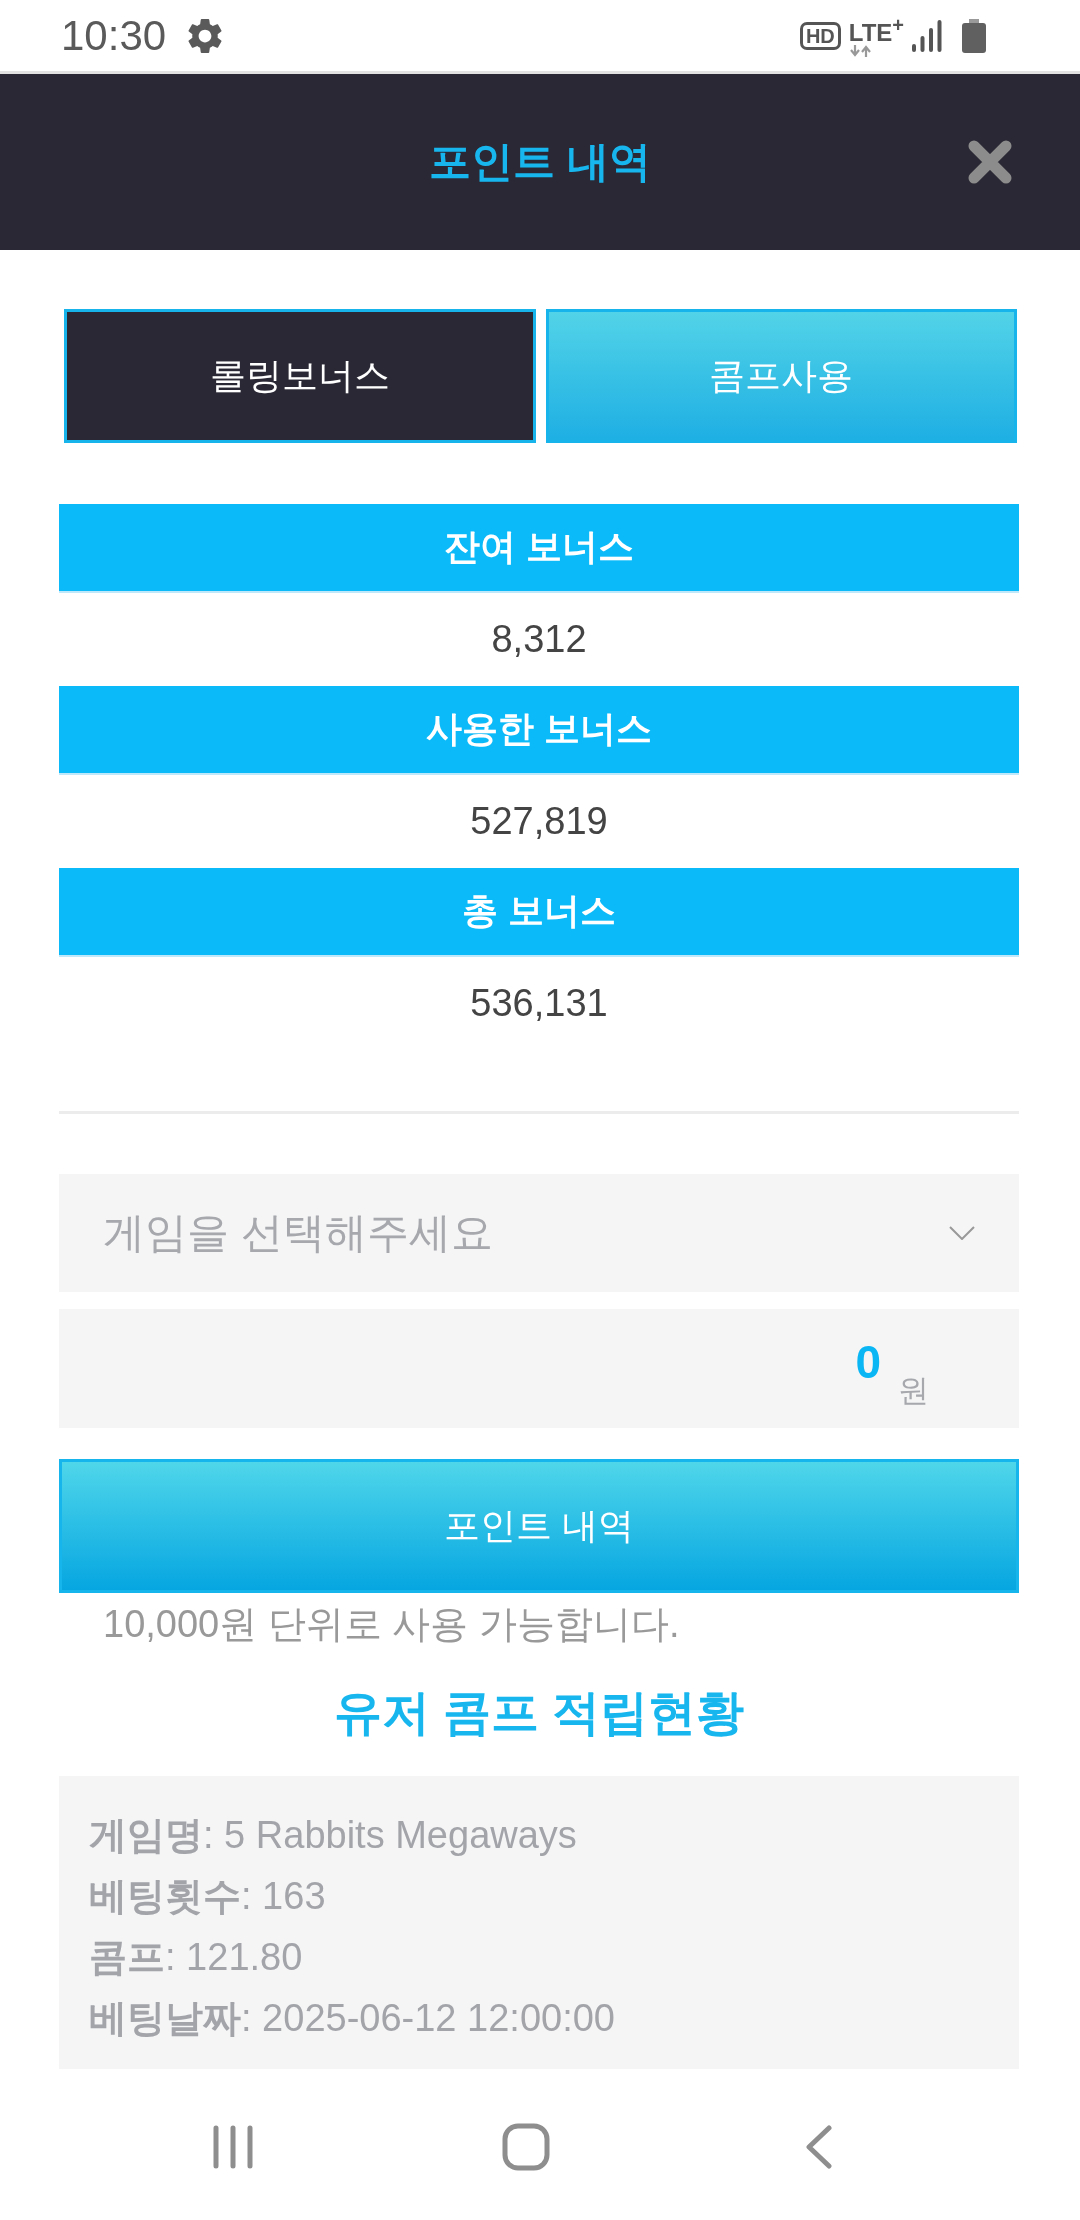 Image resolution: width=1080 pixels, height=2220 pixels. What do you see at coordinates (539, 548) in the screenshot?
I see `summary-header: 잔여 보너스` at bounding box center [539, 548].